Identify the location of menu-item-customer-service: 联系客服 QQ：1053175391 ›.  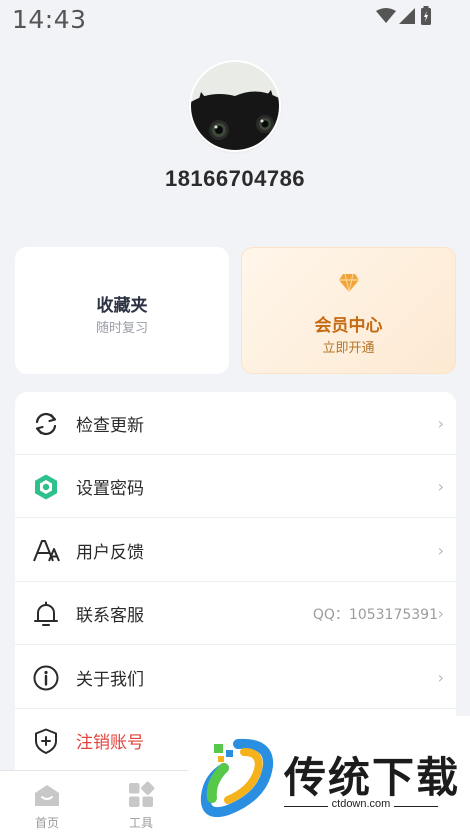
(235, 613).